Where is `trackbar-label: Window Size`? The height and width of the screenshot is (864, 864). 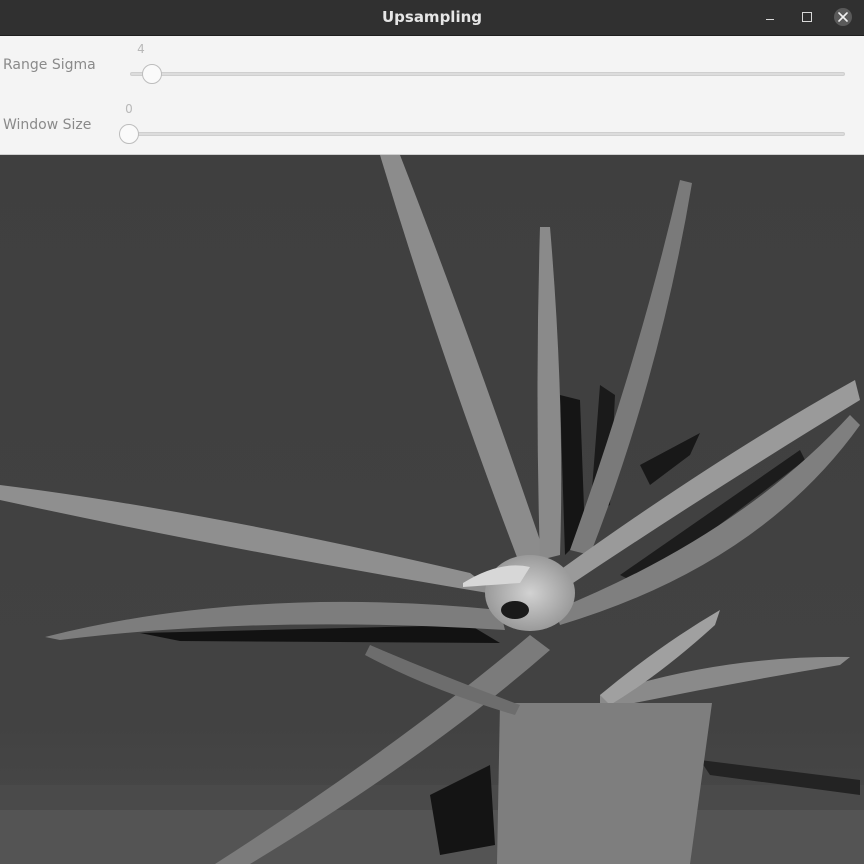 trackbar-label: Window Size is located at coordinates (47, 125).